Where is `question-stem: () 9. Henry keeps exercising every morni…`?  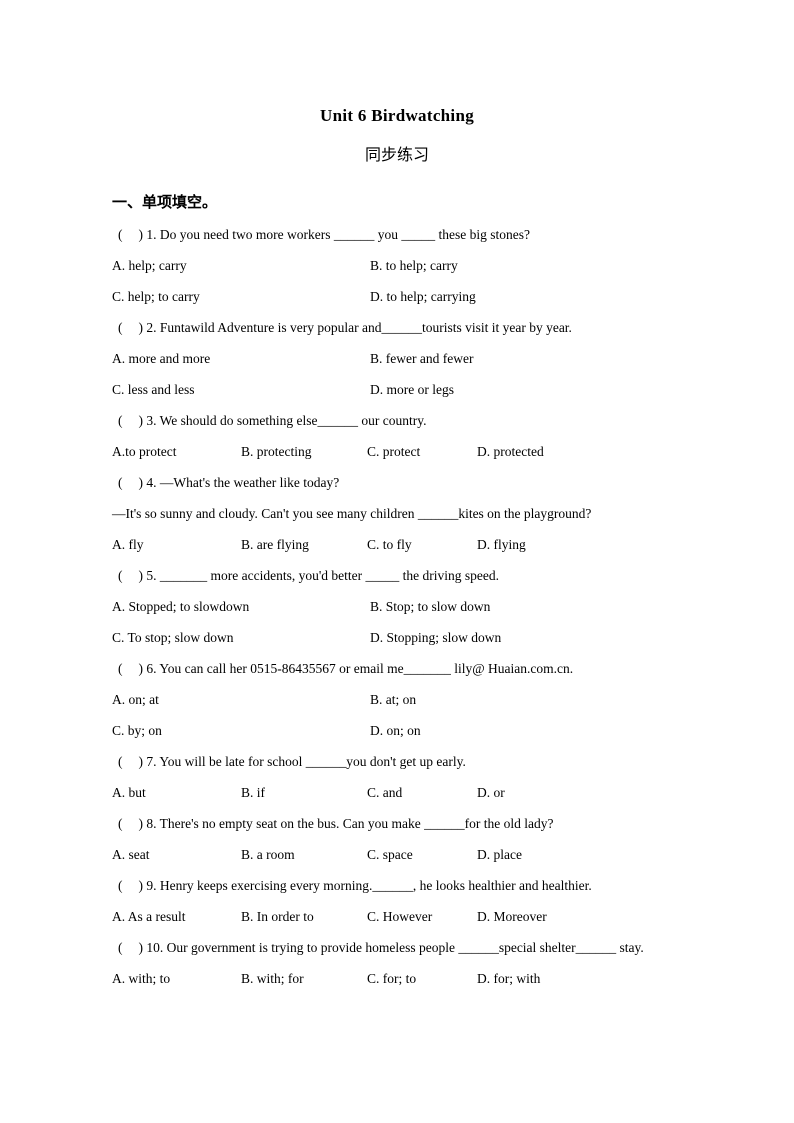 question-stem: () 9. Henry keeps exercising every morni… is located at coordinates (453, 885).